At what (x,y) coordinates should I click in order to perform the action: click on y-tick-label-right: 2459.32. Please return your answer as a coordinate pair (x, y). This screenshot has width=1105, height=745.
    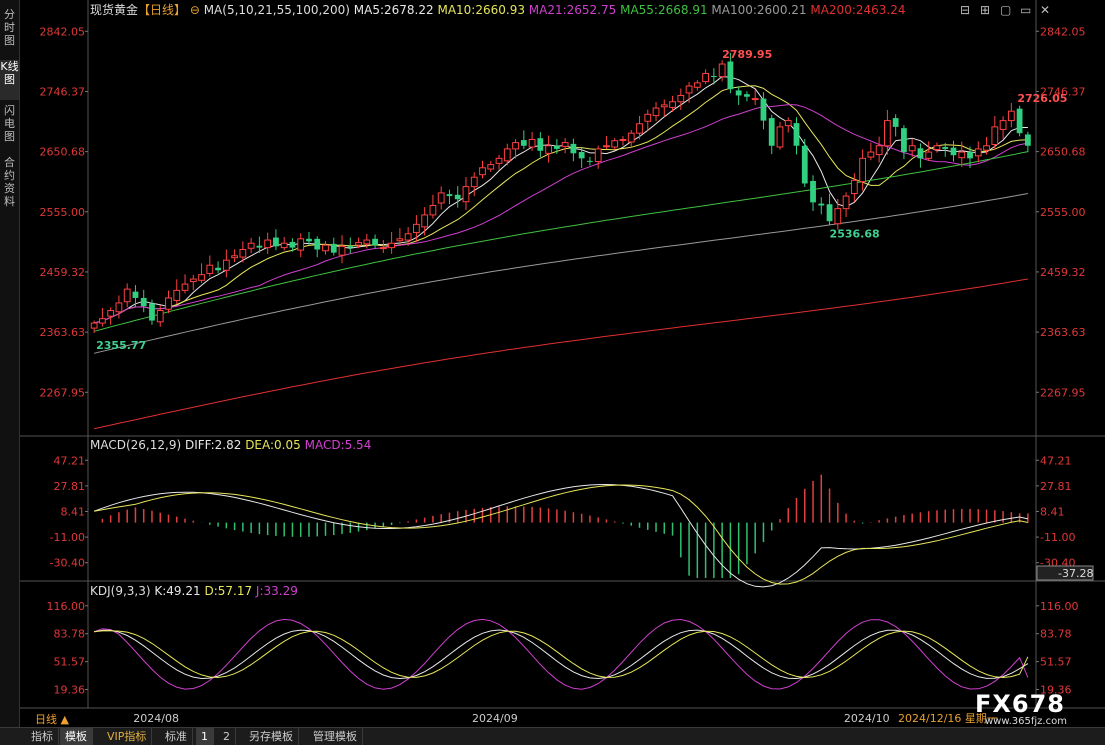
    Looking at the image, I should click on (1063, 272).